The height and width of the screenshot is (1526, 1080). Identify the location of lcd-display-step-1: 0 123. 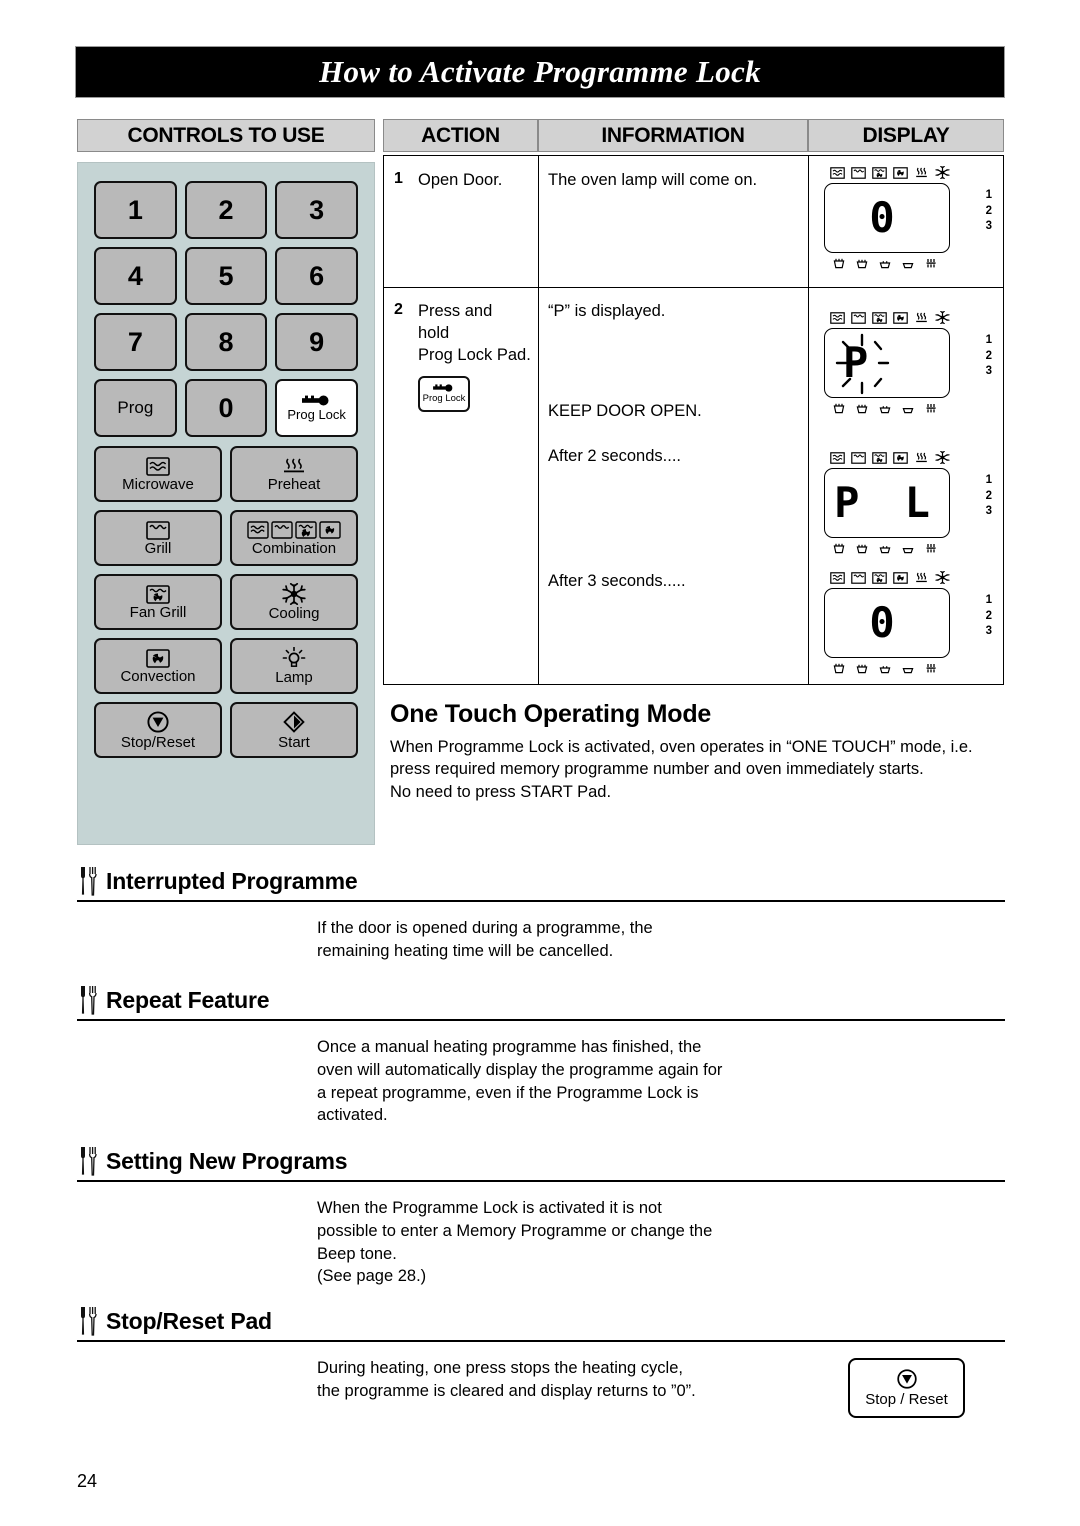
(908, 218).